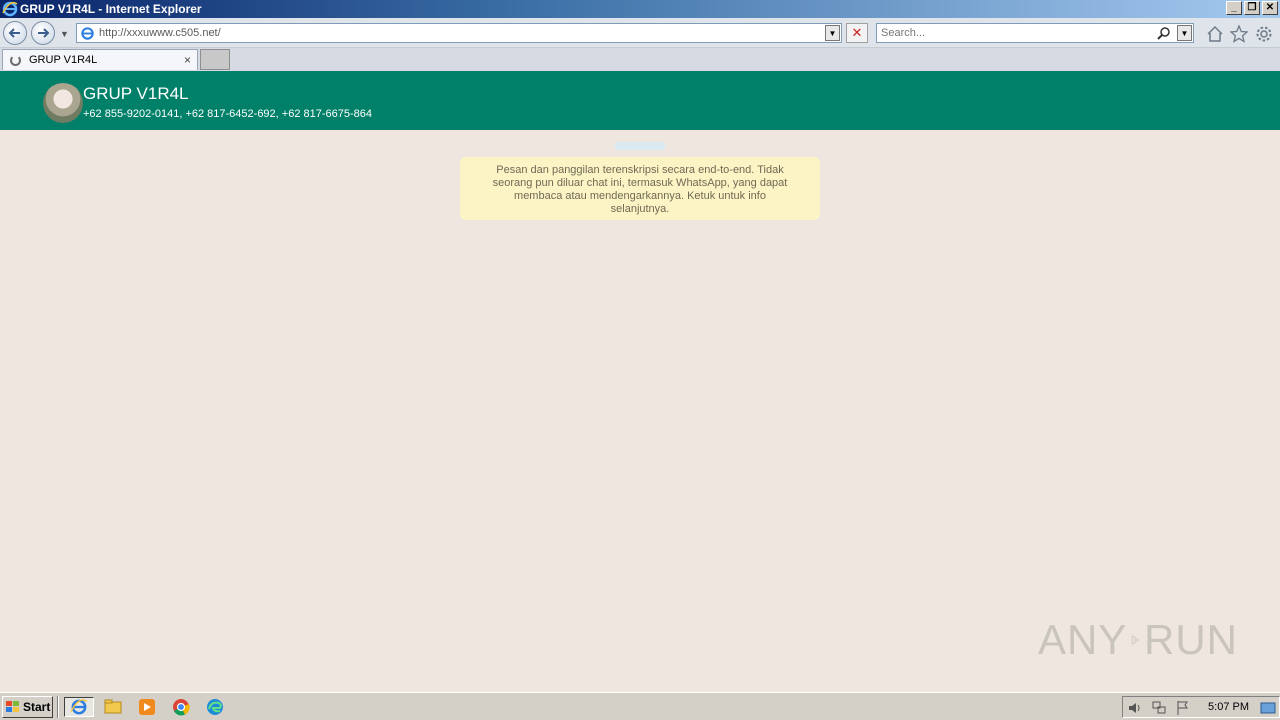 The width and height of the screenshot is (1280, 720). I want to click on search-input, so click(1012, 33).